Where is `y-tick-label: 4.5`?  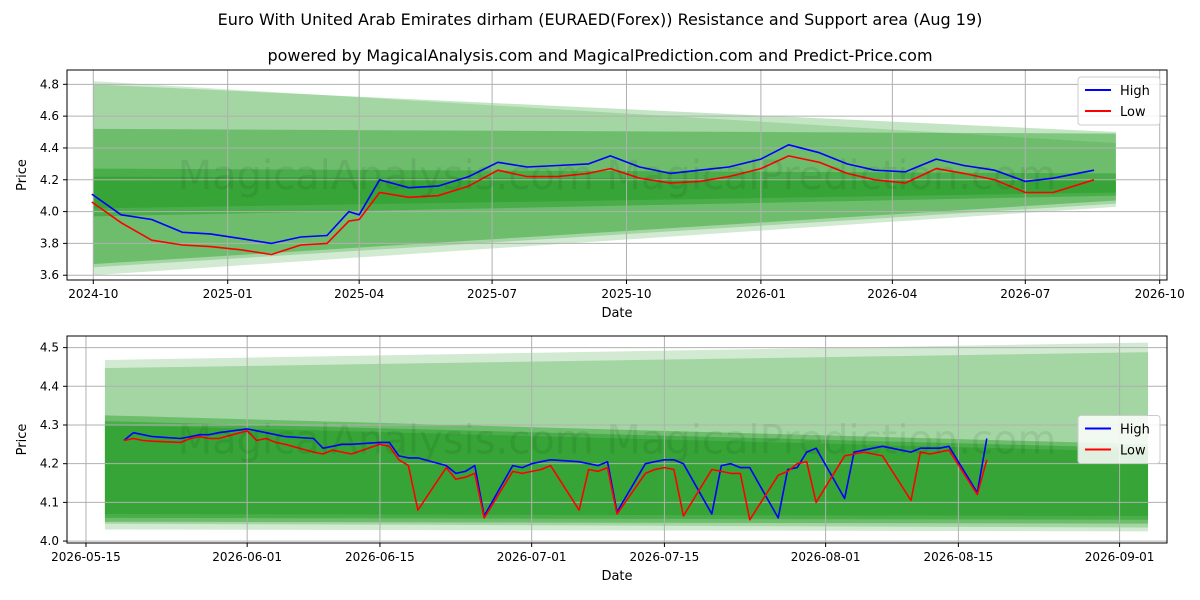
y-tick-label: 4.5 is located at coordinates (49, 348).